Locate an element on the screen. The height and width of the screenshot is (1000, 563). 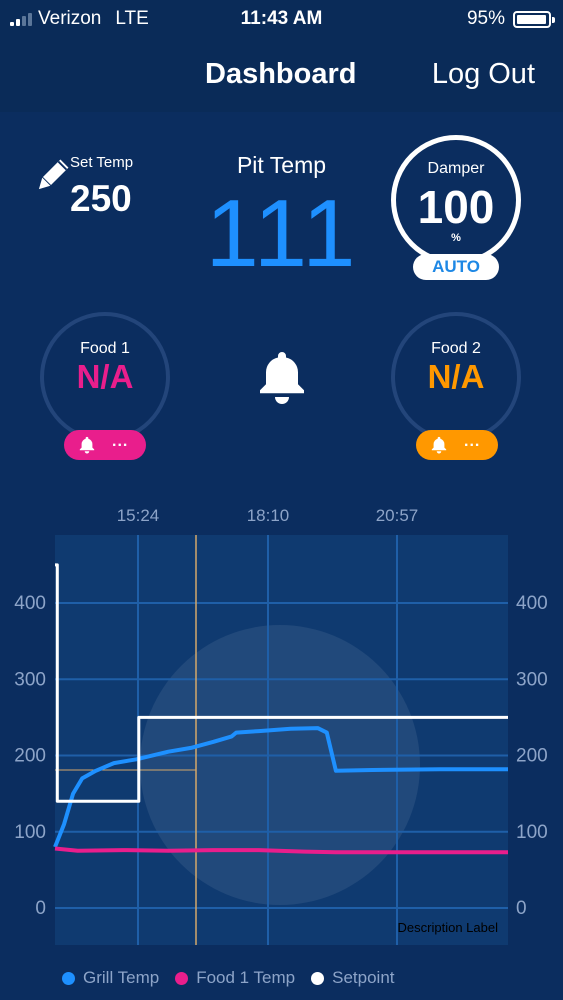
food1-value: N/A is located at coordinates (105, 376).